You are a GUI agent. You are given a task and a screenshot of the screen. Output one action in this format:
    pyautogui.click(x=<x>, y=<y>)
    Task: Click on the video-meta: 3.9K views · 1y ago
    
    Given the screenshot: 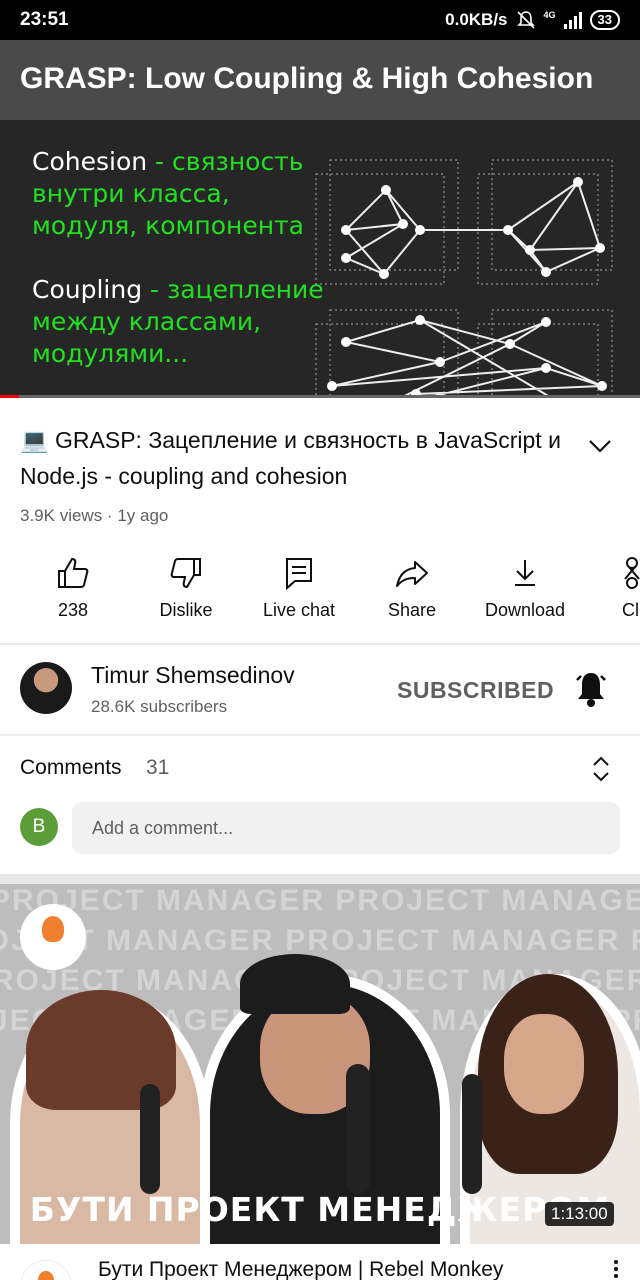 What is the action you would take?
    pyautogui.click(x=94, y=516)
    